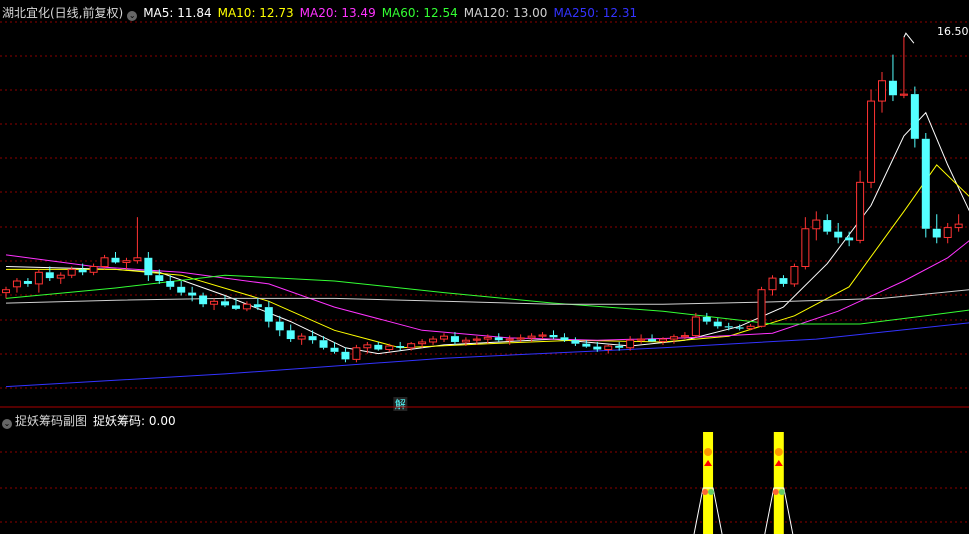  What do you see at coordinates (778, 452) in the screenshot?
I see `coin-icon` at bounding box center [778, 452].